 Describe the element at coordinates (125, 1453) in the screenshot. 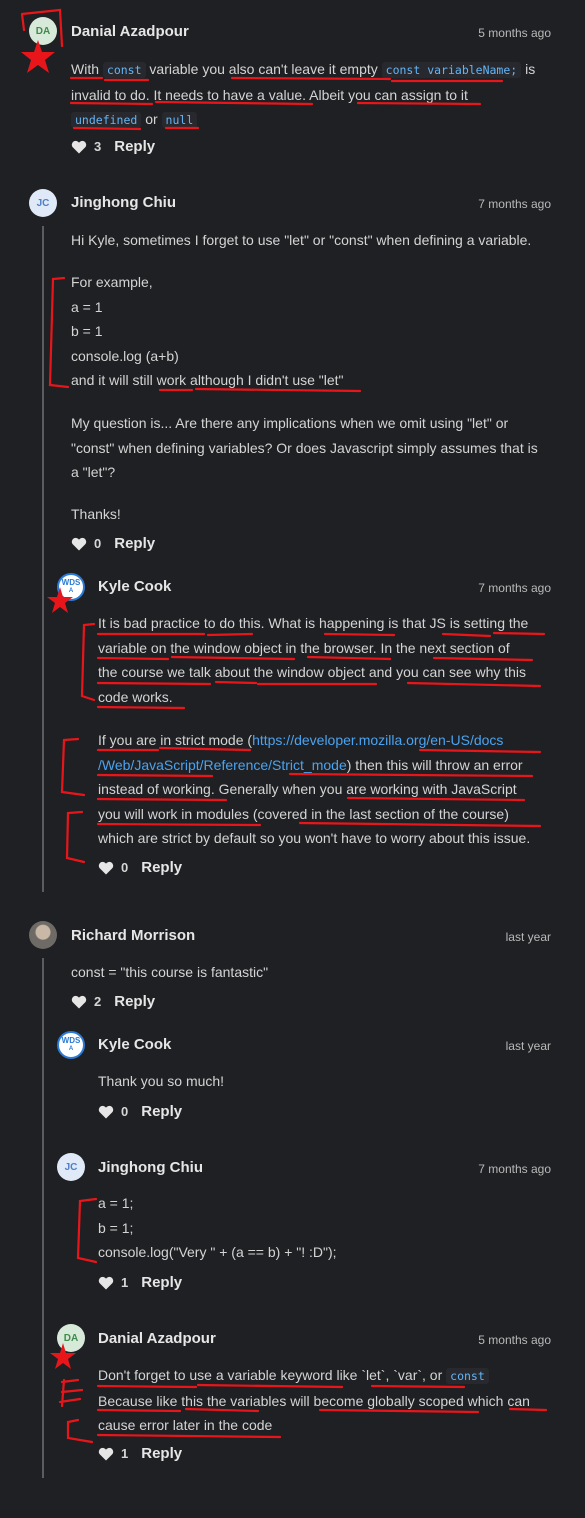

I see `like-count: 1` at that location.